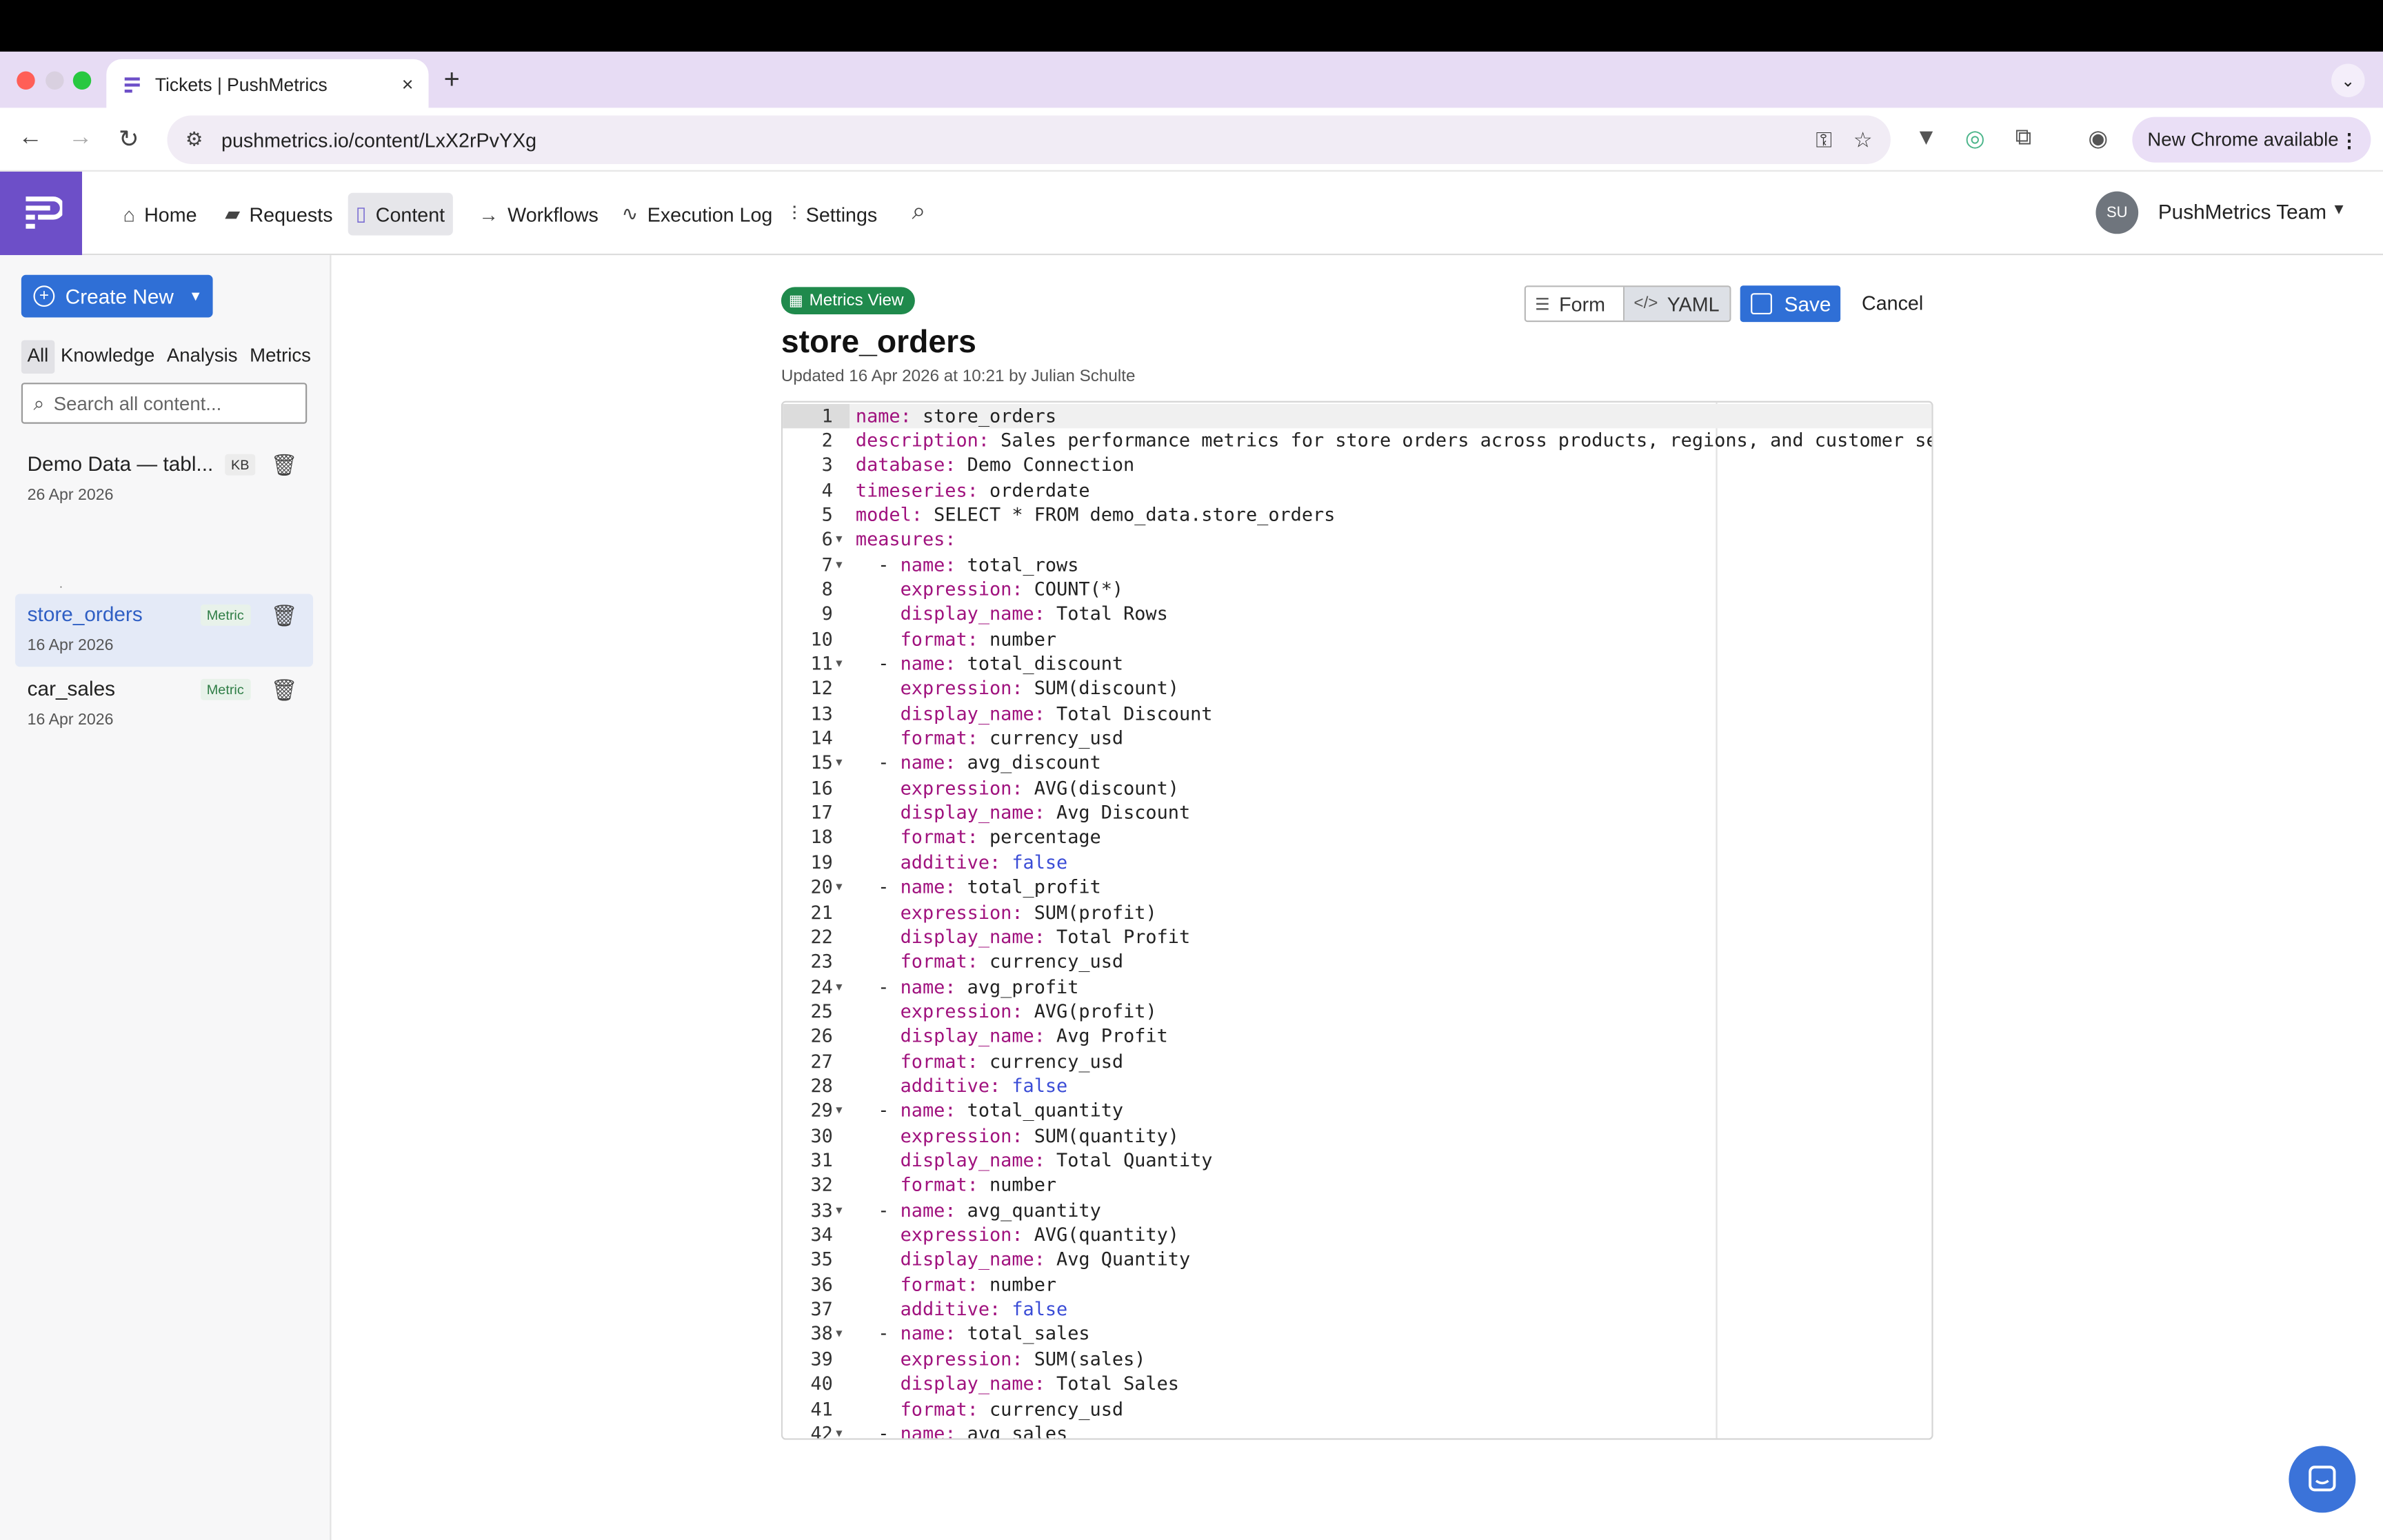 The width and height of the screenshot is (2383, 1540). Describe the element at coordinates (117, 296) in the screenshot. I see `create-new-button: + Create New ▼` at that location.